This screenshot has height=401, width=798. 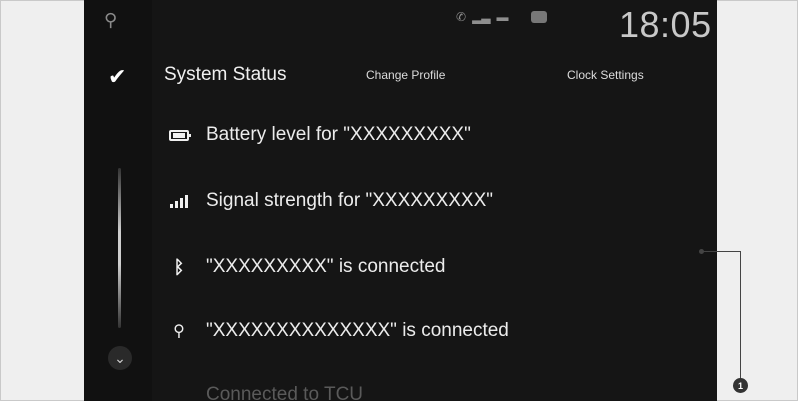 What do you see at coordinates (179, 331) in the screenshot?
I see `usb-icon: ⚲` at bounding box center [179, 331].